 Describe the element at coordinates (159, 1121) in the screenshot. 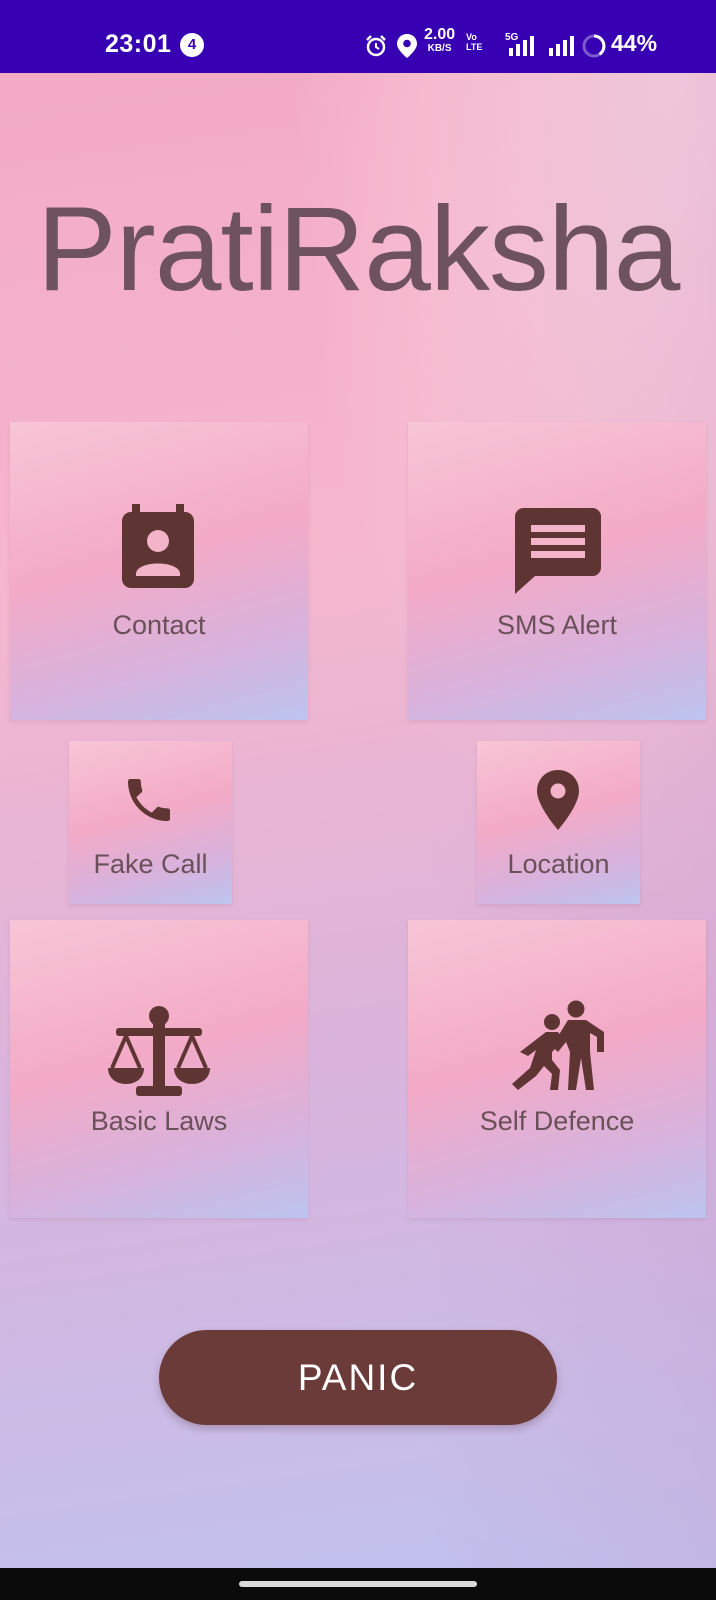

I see `basic-laws-label: Basic Laws` at that location.